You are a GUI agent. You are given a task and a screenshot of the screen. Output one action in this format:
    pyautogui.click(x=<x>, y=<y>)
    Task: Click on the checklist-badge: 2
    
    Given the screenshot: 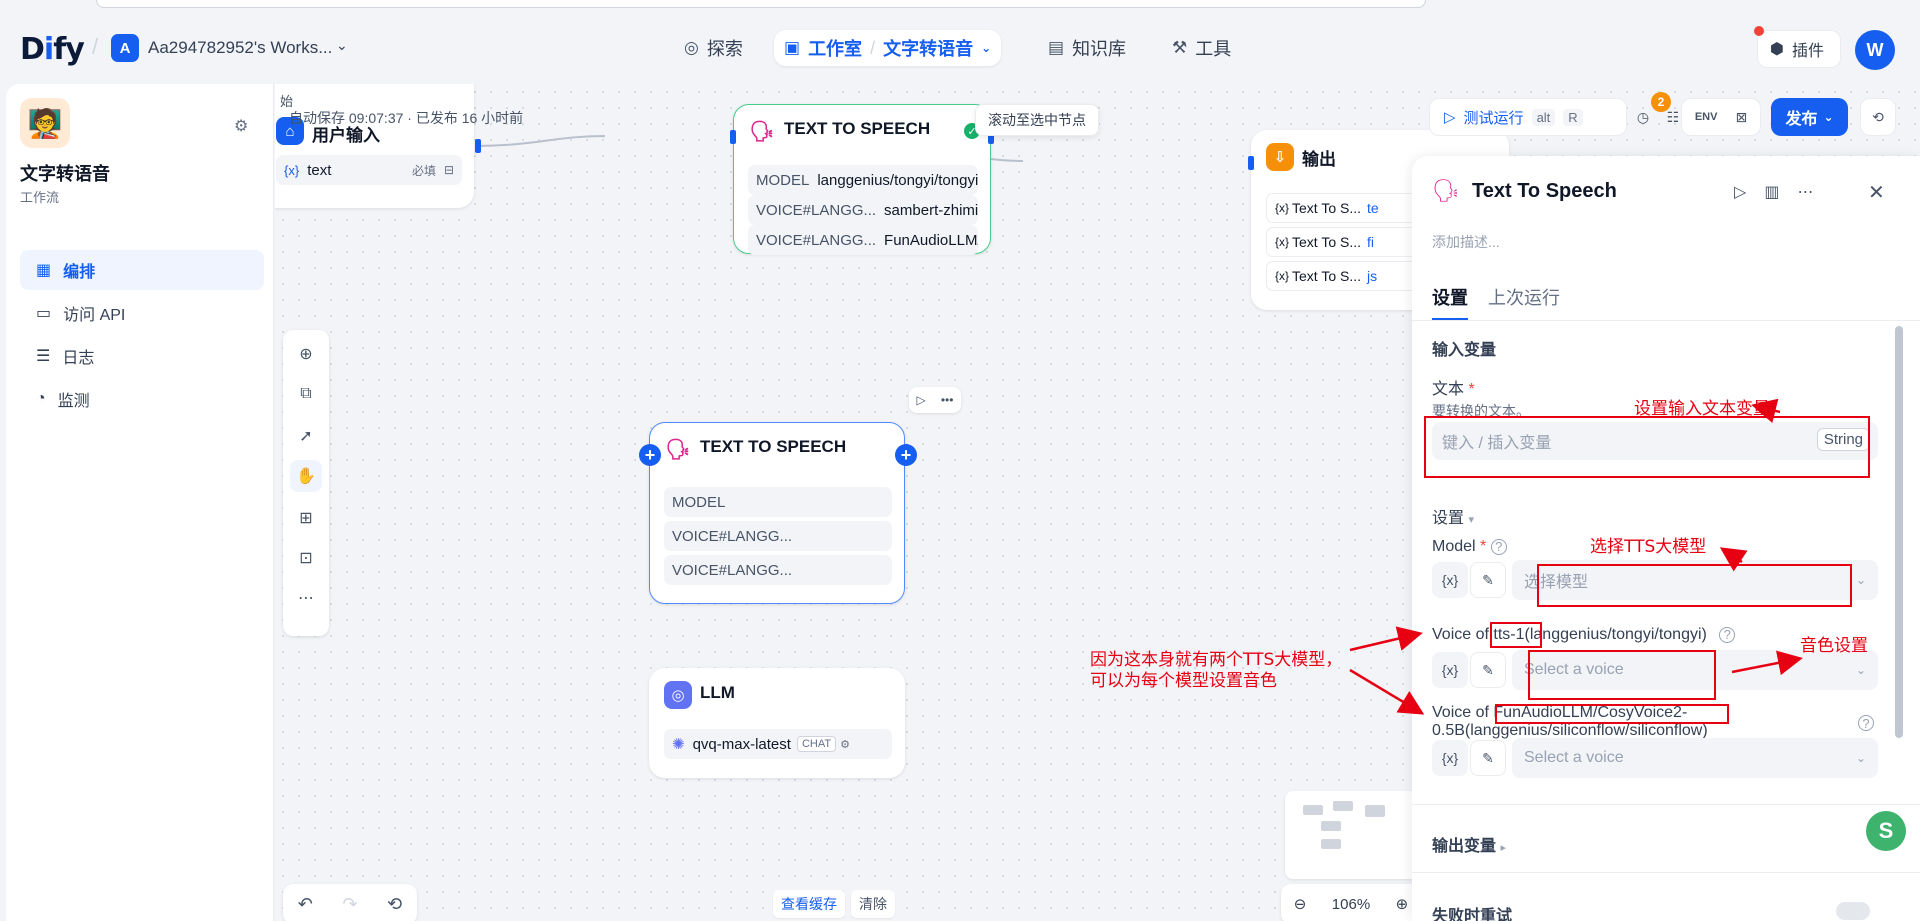 What is the action you would take?
    pyautogui.click(x=1661, y=102)
    